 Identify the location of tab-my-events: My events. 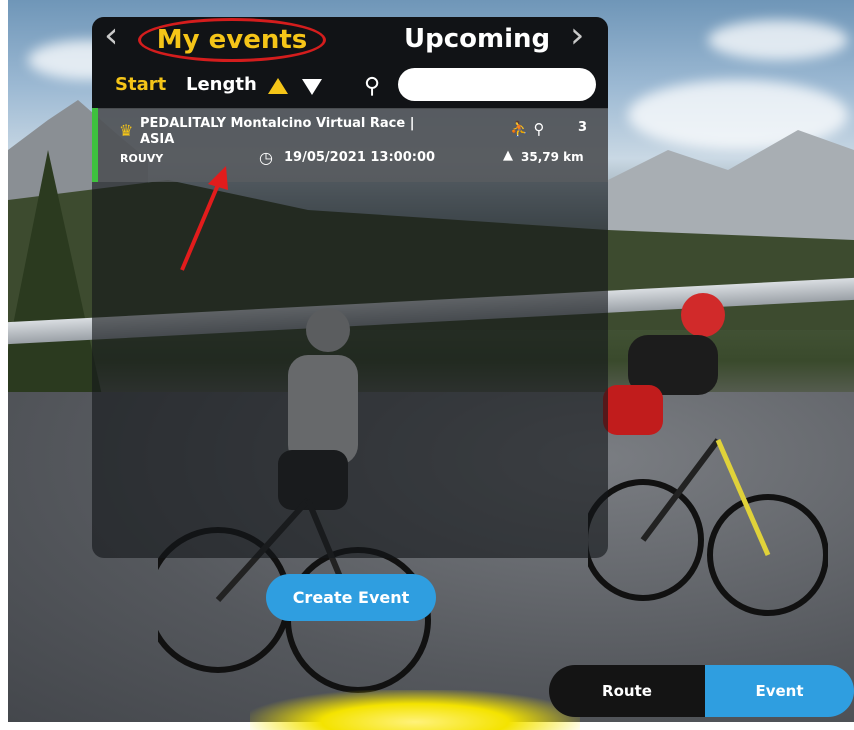
(232, 40).